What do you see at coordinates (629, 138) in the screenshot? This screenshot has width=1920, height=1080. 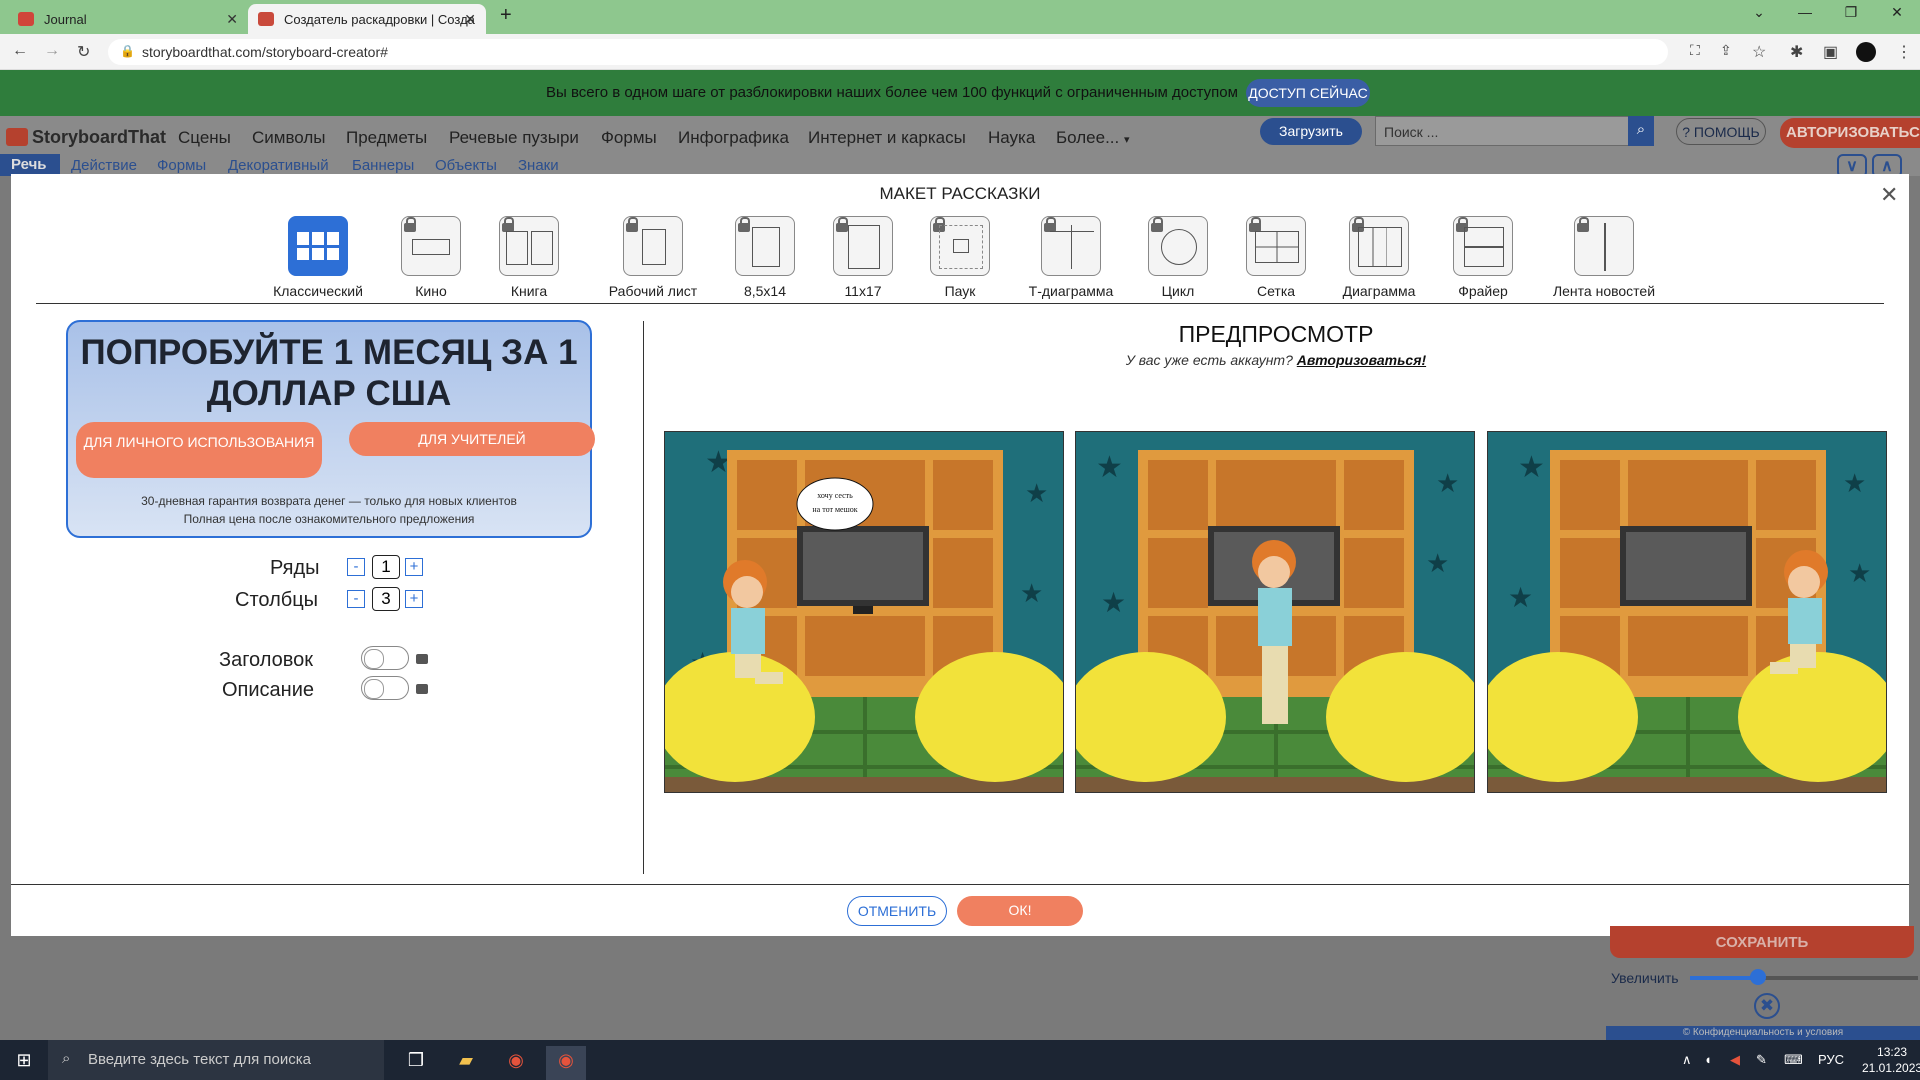 I see `menu-shapes: Формы` at bounding box center [629, 138].